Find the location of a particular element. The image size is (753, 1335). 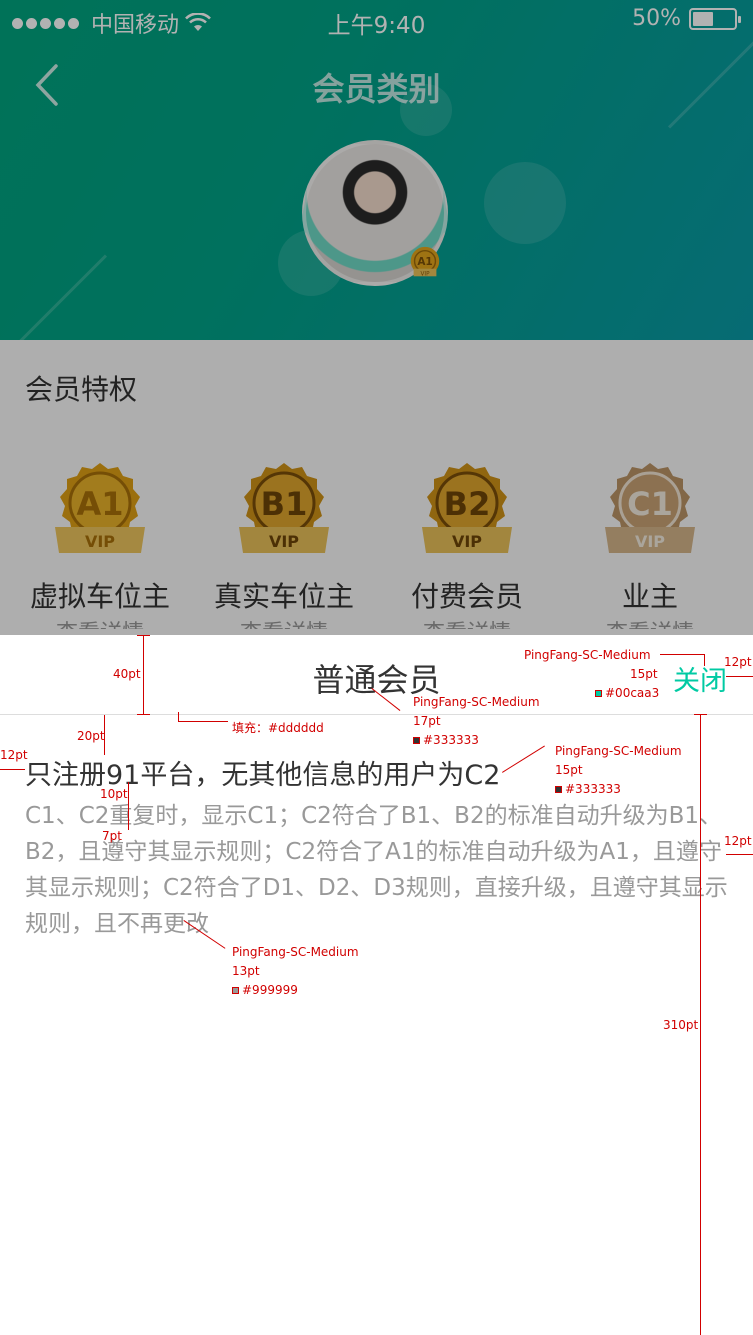

vip-badge-icon: A1 VIP is located at coordinates (425, 261).